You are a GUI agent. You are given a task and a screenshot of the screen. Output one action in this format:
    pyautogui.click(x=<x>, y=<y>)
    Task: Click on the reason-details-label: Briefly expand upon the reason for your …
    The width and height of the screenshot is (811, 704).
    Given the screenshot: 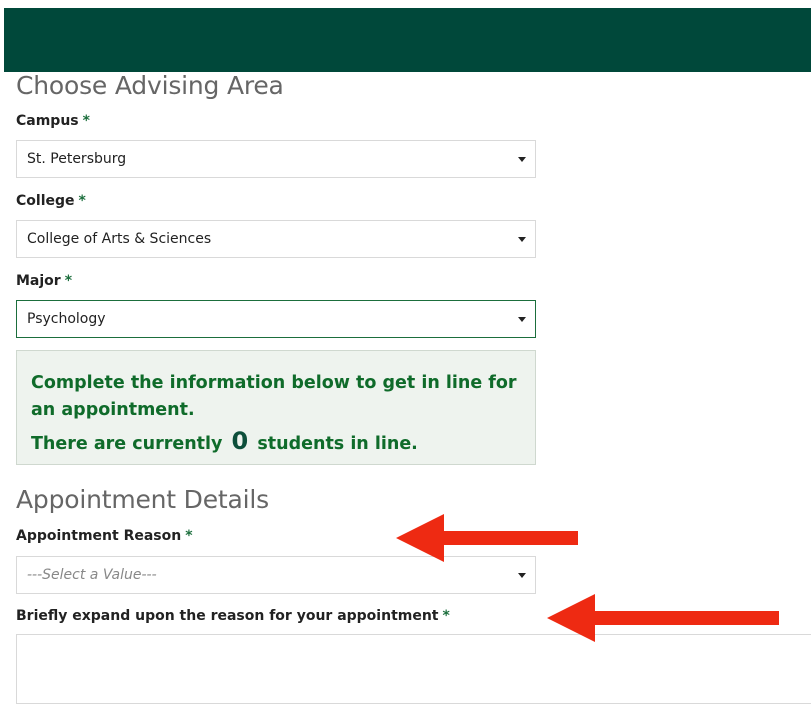 What is the action you would take?
    pyautogui.click(x=233, y=616)
    